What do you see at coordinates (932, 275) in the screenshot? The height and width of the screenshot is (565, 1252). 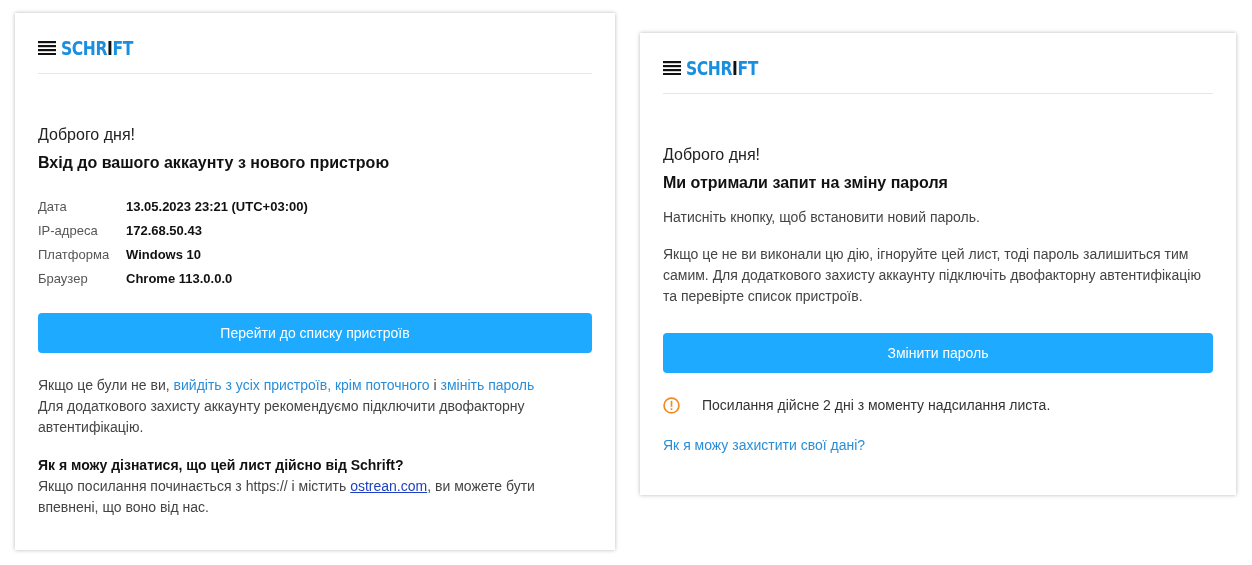 I see `paragraph: Якщо це не ви виконали цю дію, ігноруйте цей лист, тоді пароль залишиться тим самим. Для додаткового захисту аккаунту підключіть двофакторну автентифікацію та перевірте список пристроїв.` at bounding box center [932, 275].